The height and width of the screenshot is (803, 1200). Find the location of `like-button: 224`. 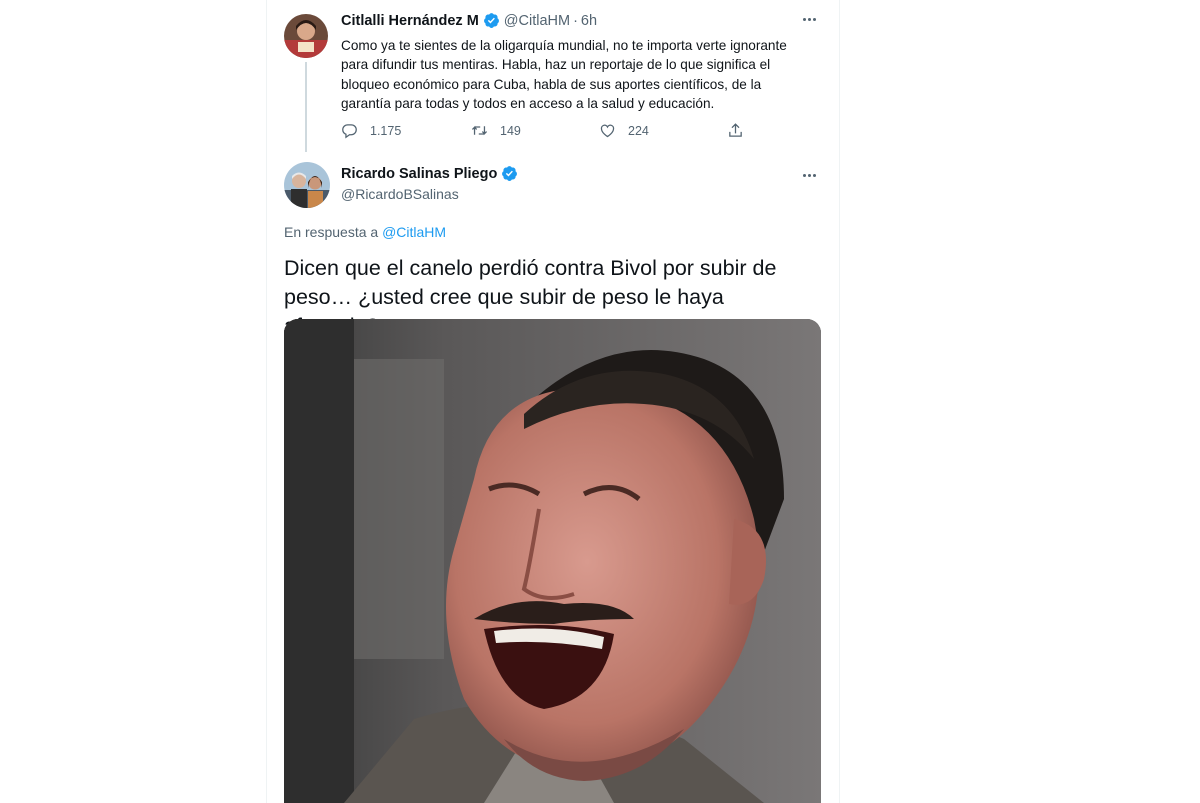

like-button: 224 is located at coordinates (624, 130).